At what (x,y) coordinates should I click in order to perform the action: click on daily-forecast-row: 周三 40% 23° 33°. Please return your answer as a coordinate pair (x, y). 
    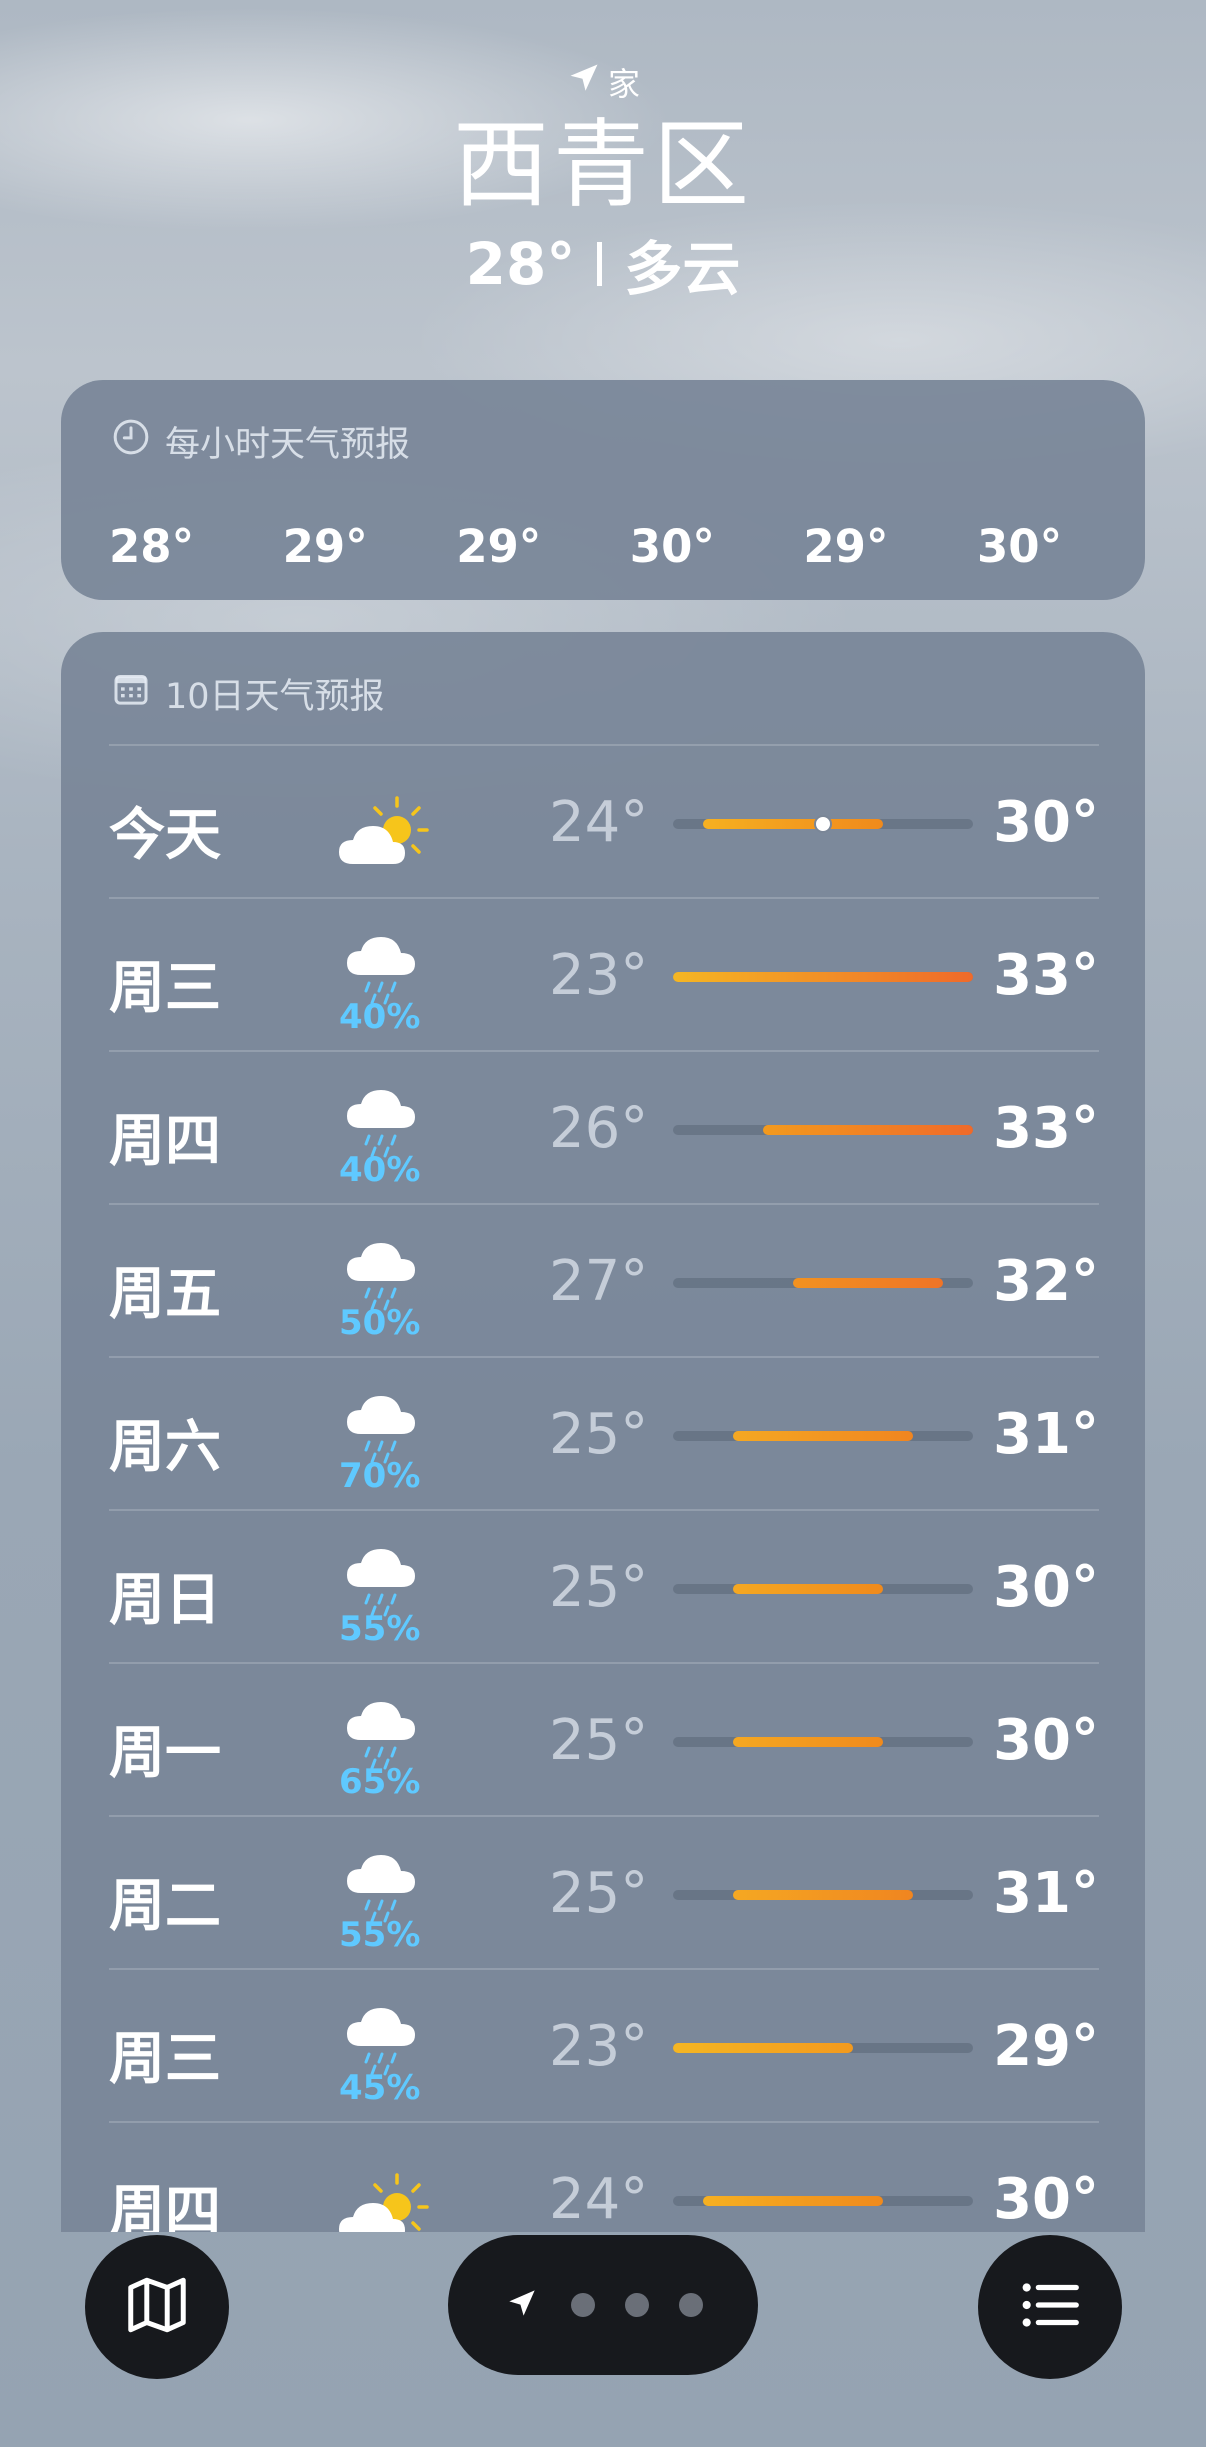
    Looking at the image, I should click on (604, 973).